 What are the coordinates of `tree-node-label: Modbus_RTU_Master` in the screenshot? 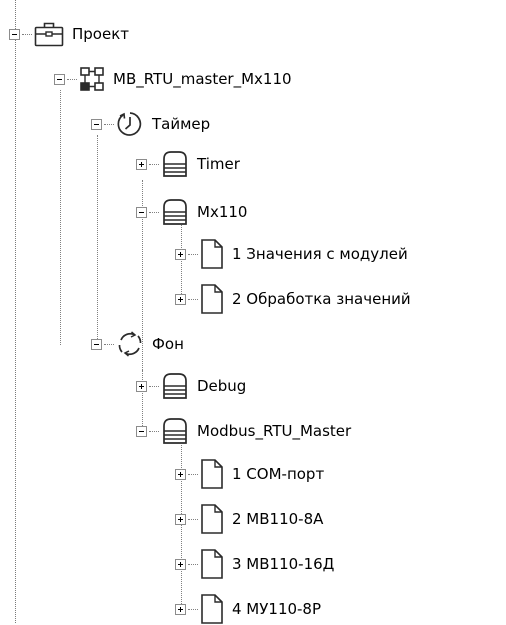 It's located at (274, 431).